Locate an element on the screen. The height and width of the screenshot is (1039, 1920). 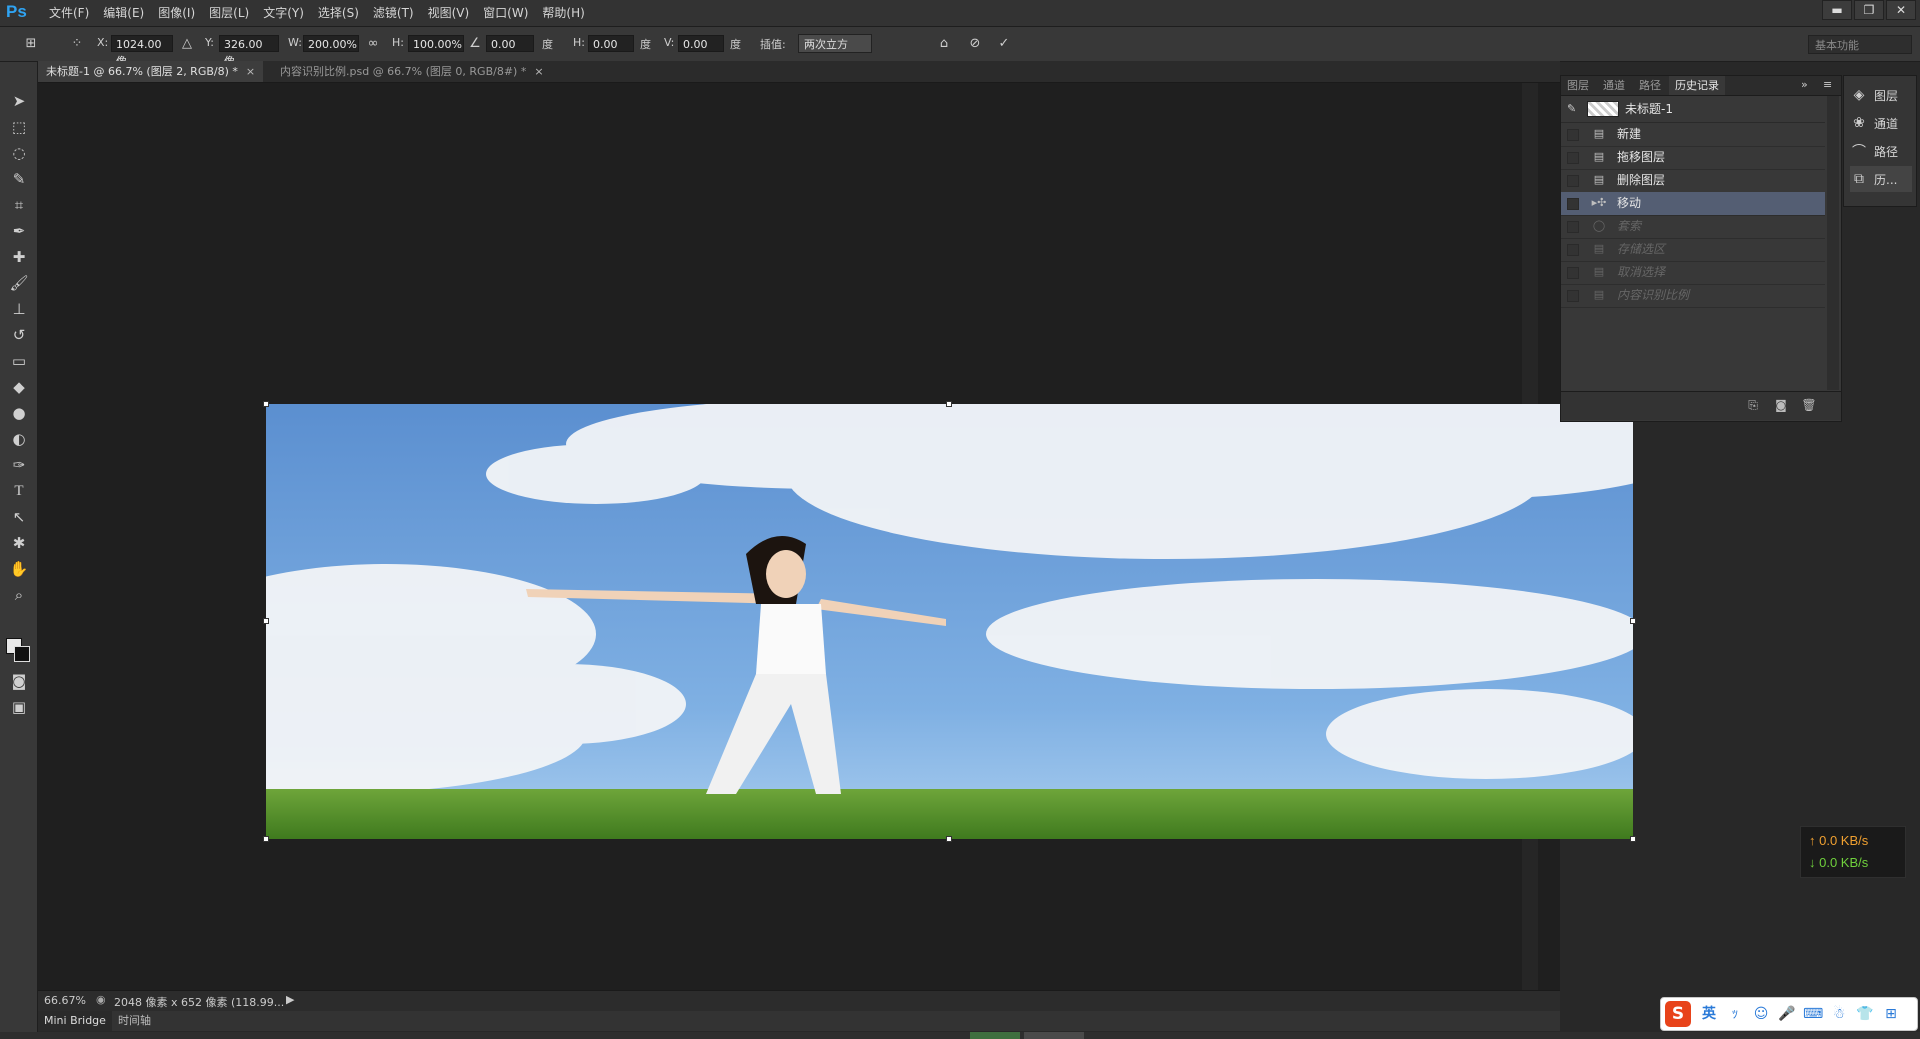
emoji-icon: ☺ is located at coordinates (1761, 1014).